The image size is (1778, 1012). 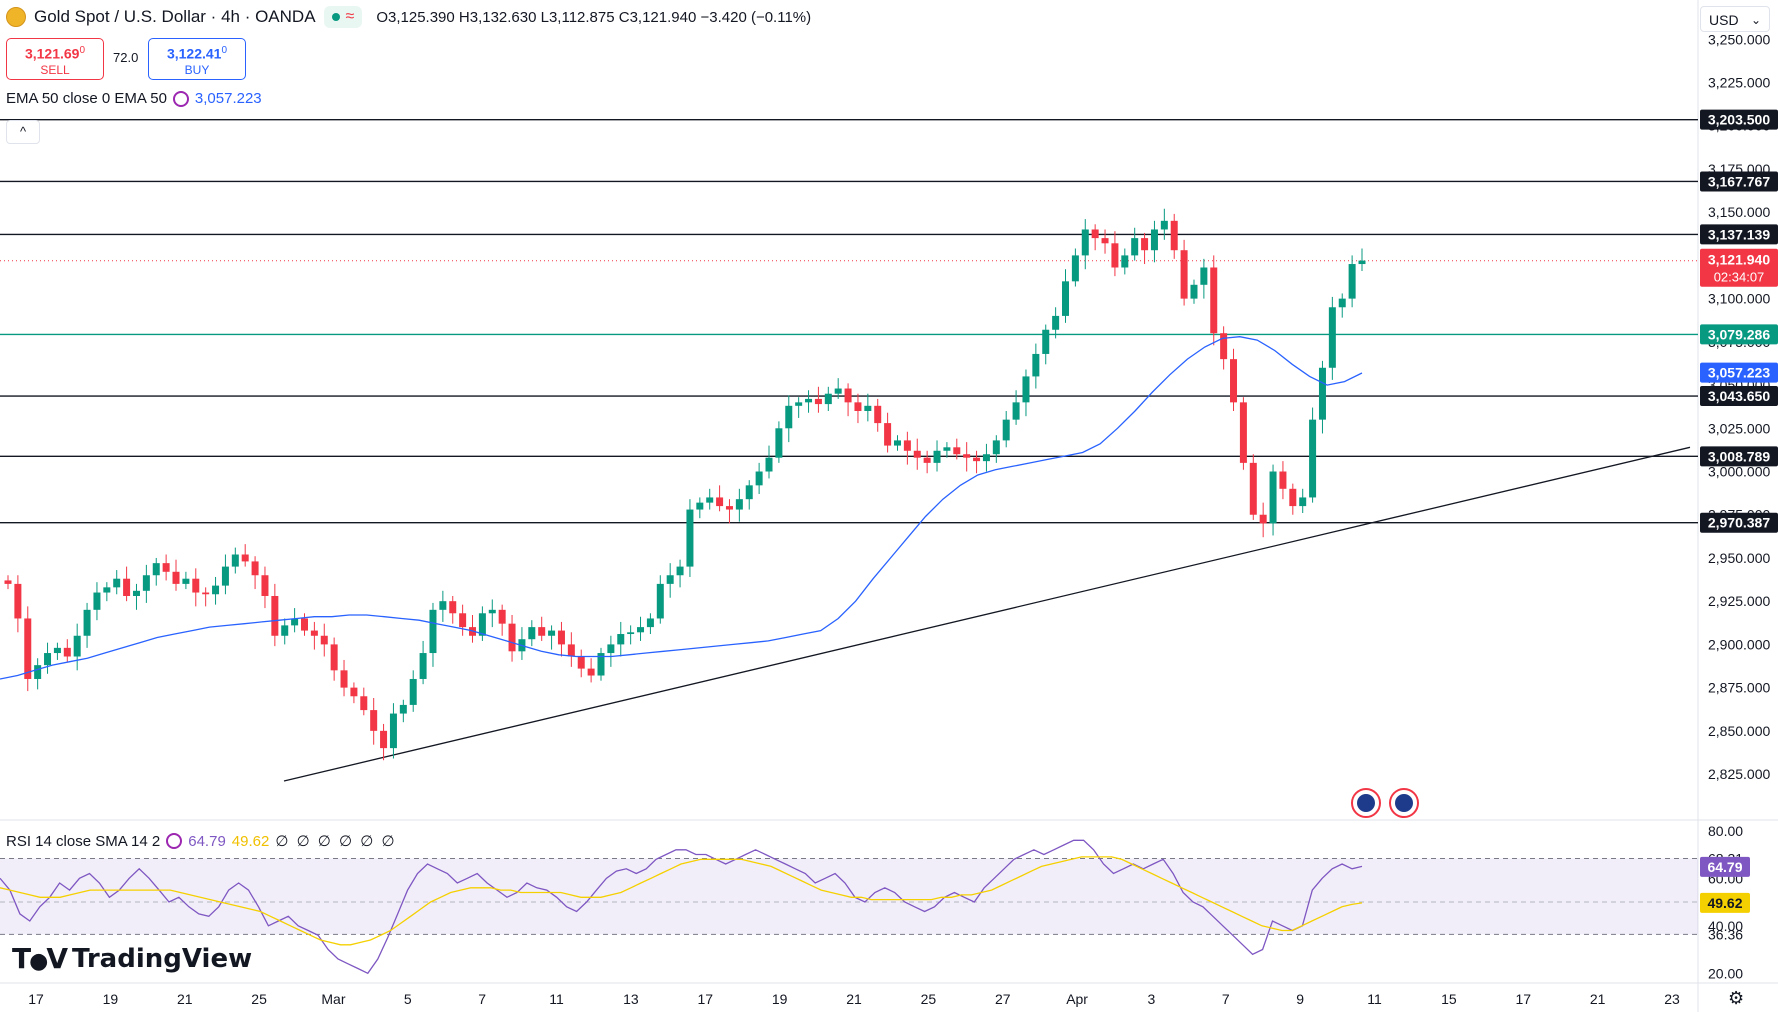 What do you see at coordinates (1739, 277) in the screenshot?
I see `countdown-label: 02:34:07` at bounding box center [1739, 277].